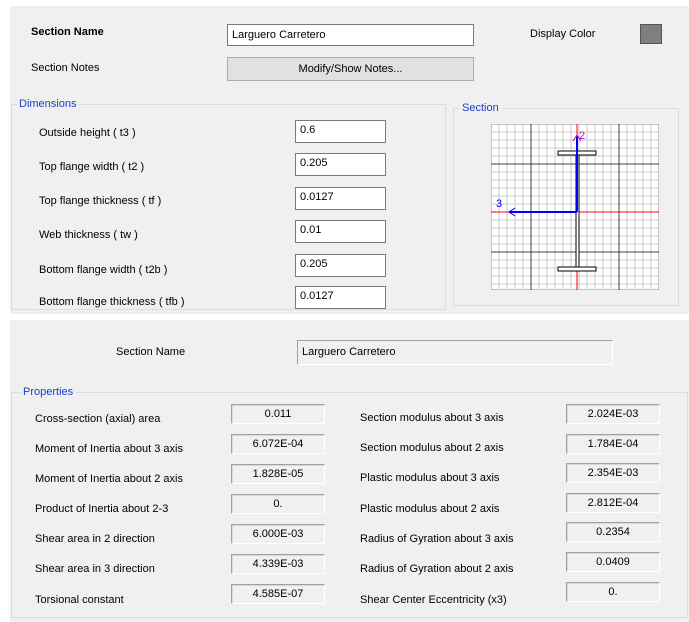 The width and height of the screenshot is (689, 622). Describe the element at coordinates (613, 532) in the screenshot. I see `radius-gyration-3-value: 0.2354` at that location.